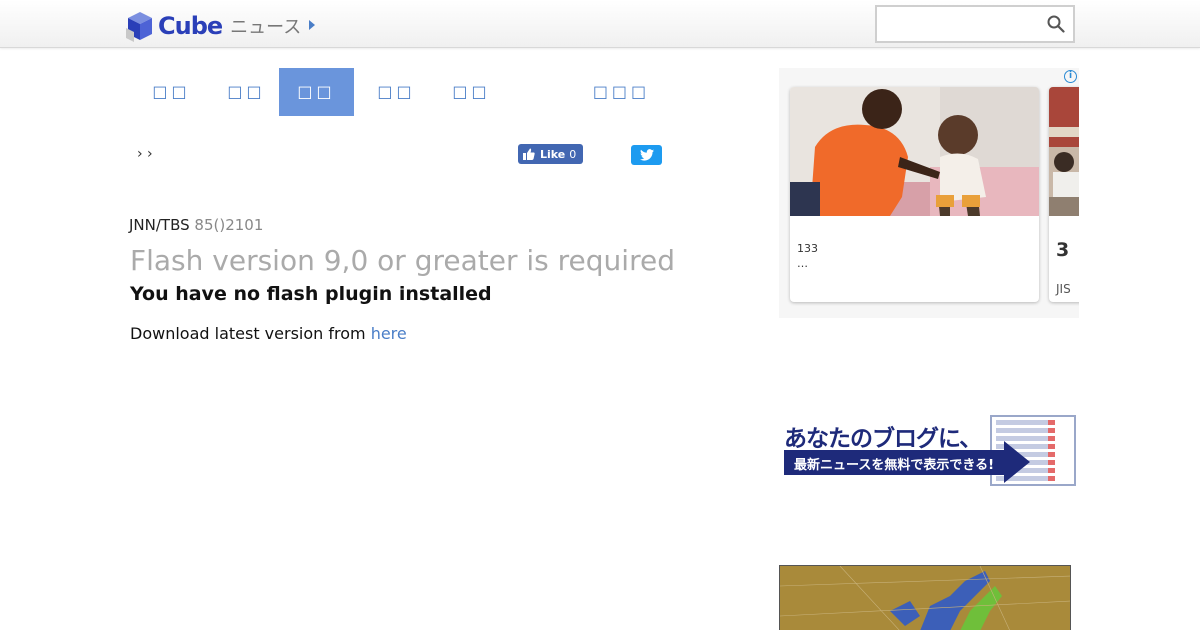 Image resolution: width=1200 pixels, height=630 pixels. I want to click on ad-card-source: JIS, so click(1063, 289).